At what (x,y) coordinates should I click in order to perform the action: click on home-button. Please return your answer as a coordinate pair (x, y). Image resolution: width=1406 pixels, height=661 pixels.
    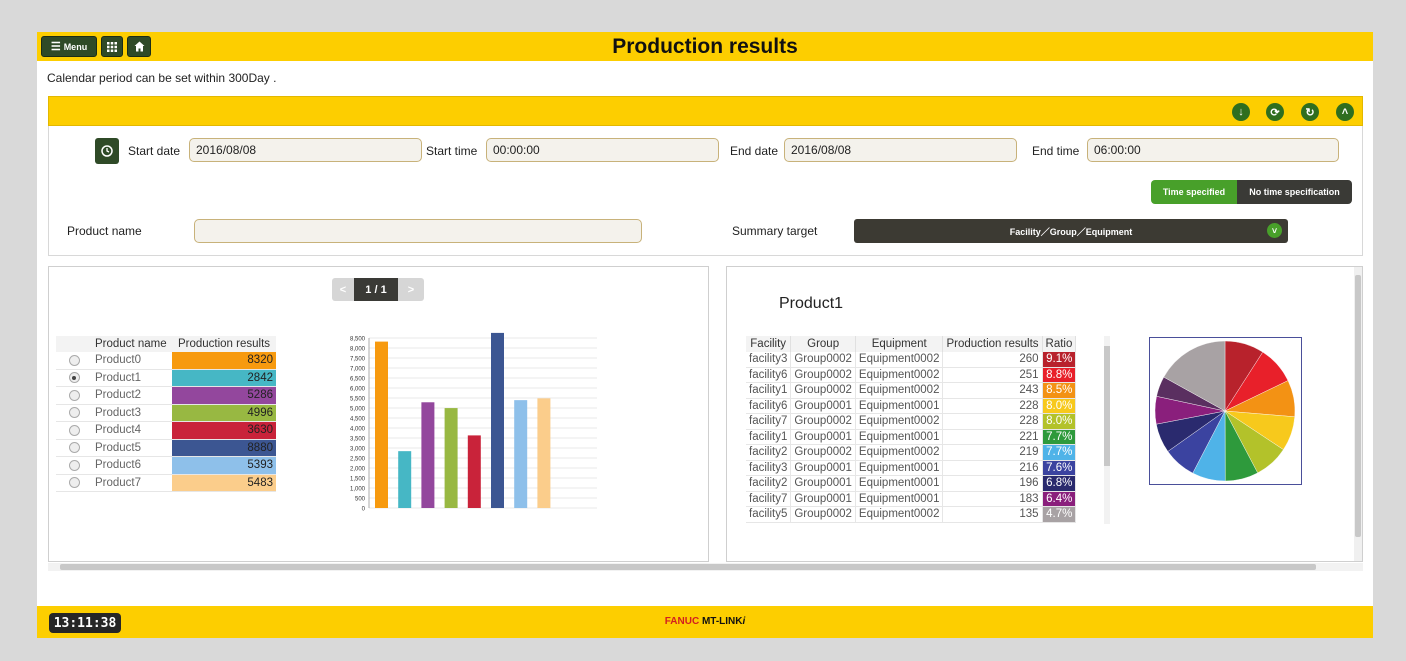
    Looking at the image, I should click on (139, 46).